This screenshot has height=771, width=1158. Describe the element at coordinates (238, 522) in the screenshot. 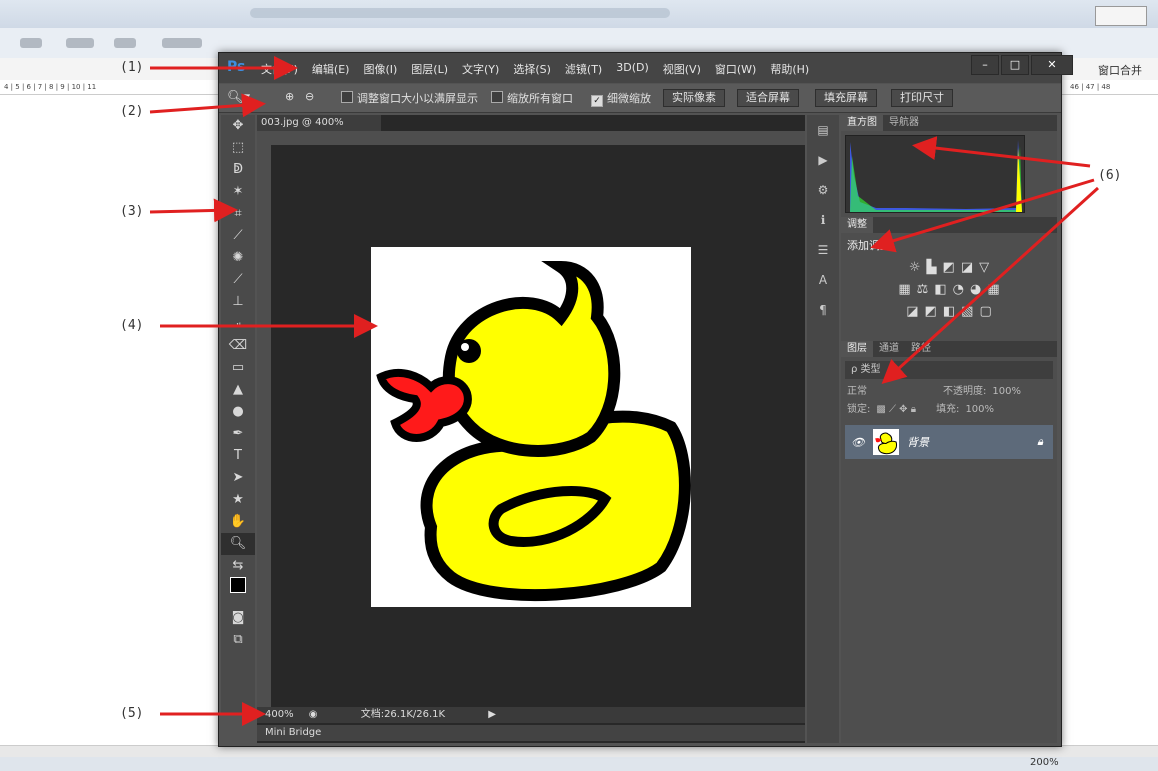

I see `hand-tool-icon: ✋` at that location.